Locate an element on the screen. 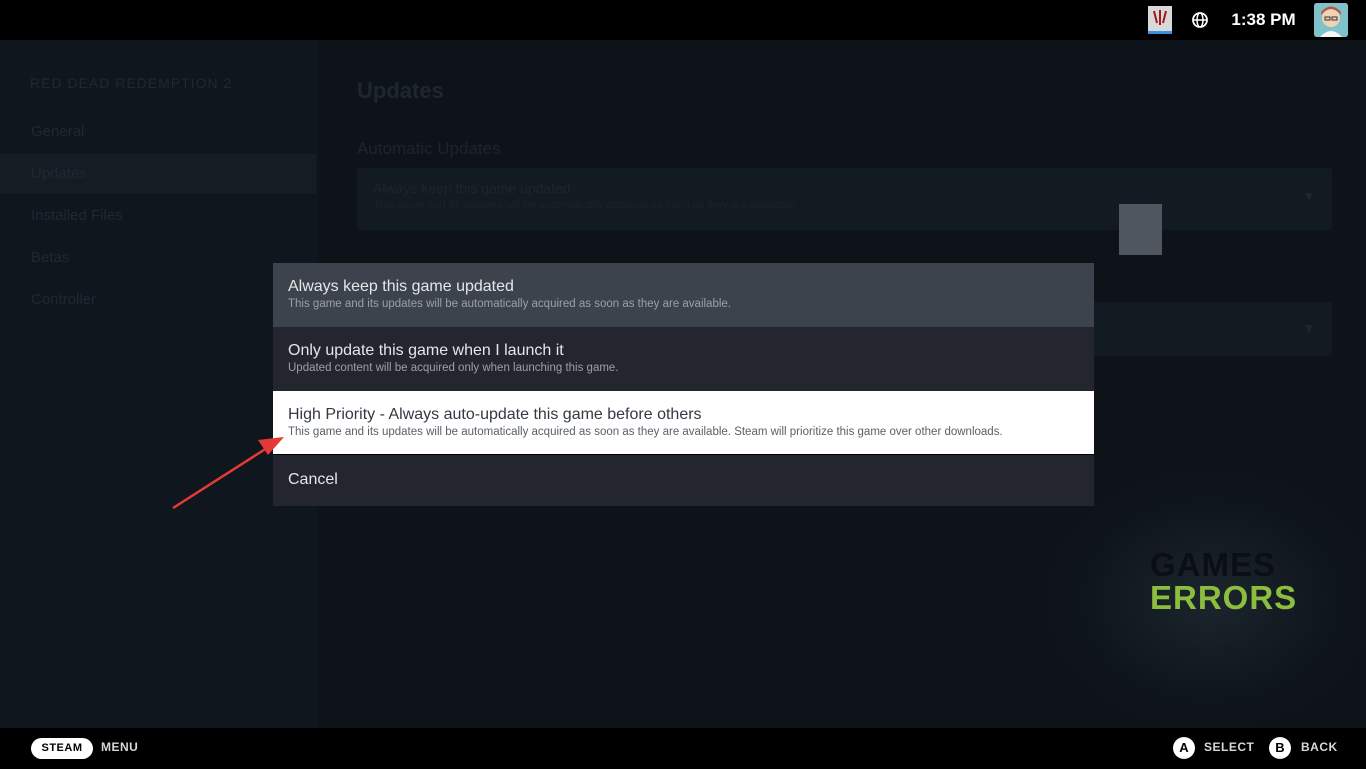 Image resolution: width=1366 pixels, height=769 pixels. dropdown-value: Always keep this game updated is located at coordinates (472, 188).